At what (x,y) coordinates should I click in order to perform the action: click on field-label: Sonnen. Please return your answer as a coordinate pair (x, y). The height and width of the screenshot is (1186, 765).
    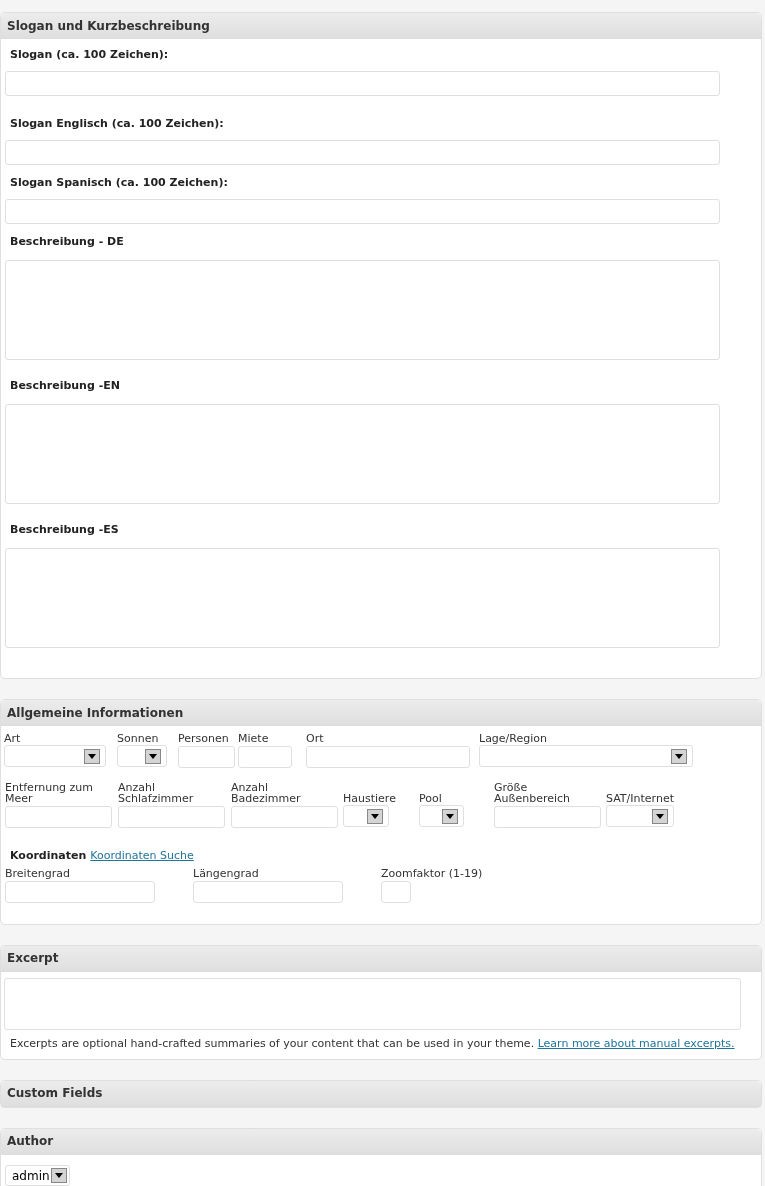
    Looking at the image, I should click on (138, 738).